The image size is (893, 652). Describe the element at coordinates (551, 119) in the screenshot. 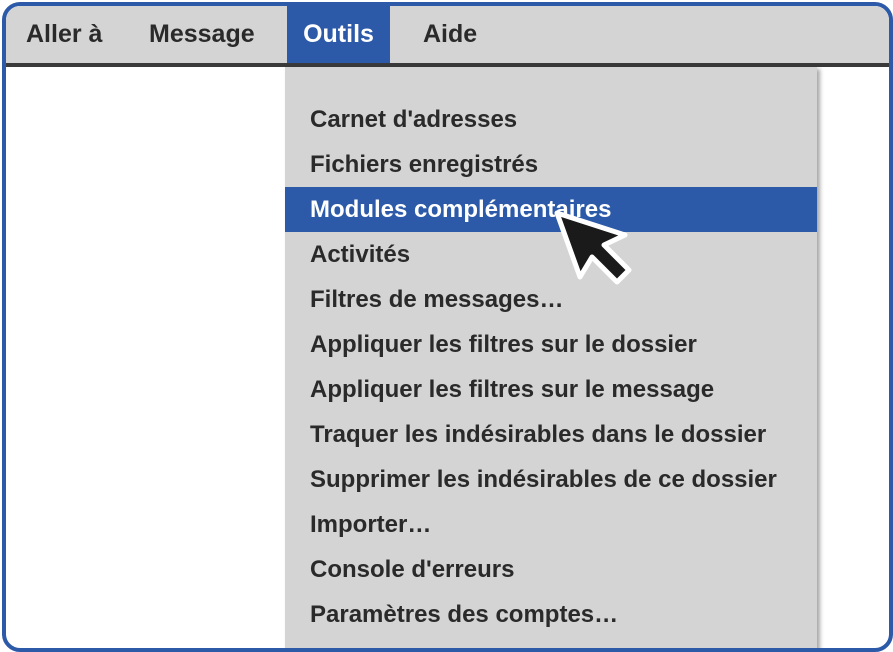

I see `menu-item-carnet-adresses: Carnet d'adresses` at that location.